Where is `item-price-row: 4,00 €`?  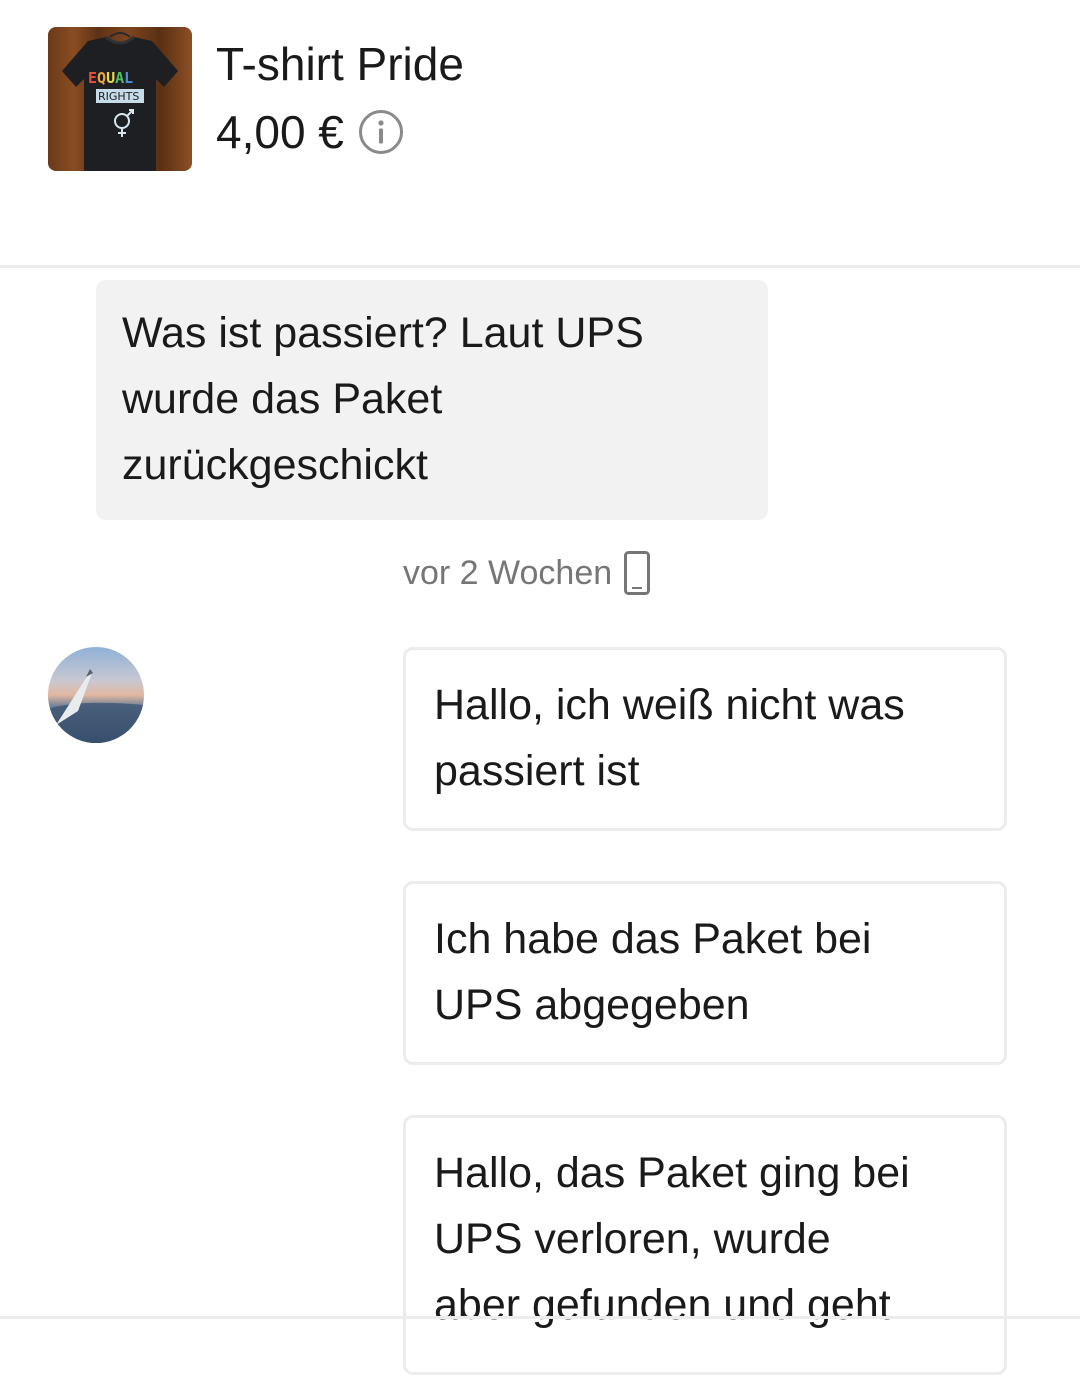
item-price-row: 4,00 € is located at coordinates (310, 132).